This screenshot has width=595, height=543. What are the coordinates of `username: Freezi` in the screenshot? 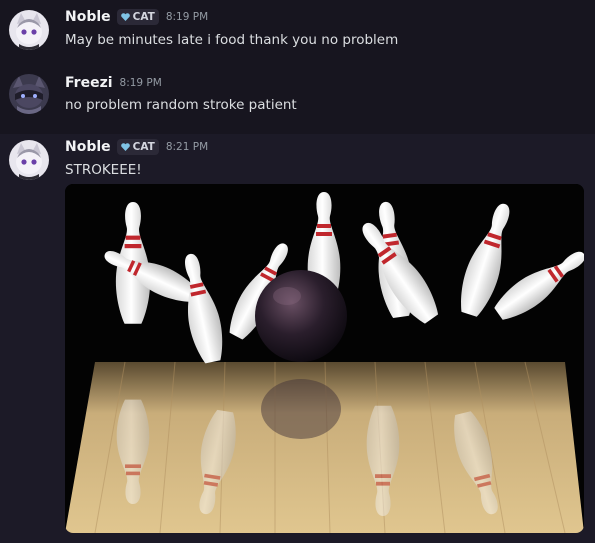 It's located at (89, 83).